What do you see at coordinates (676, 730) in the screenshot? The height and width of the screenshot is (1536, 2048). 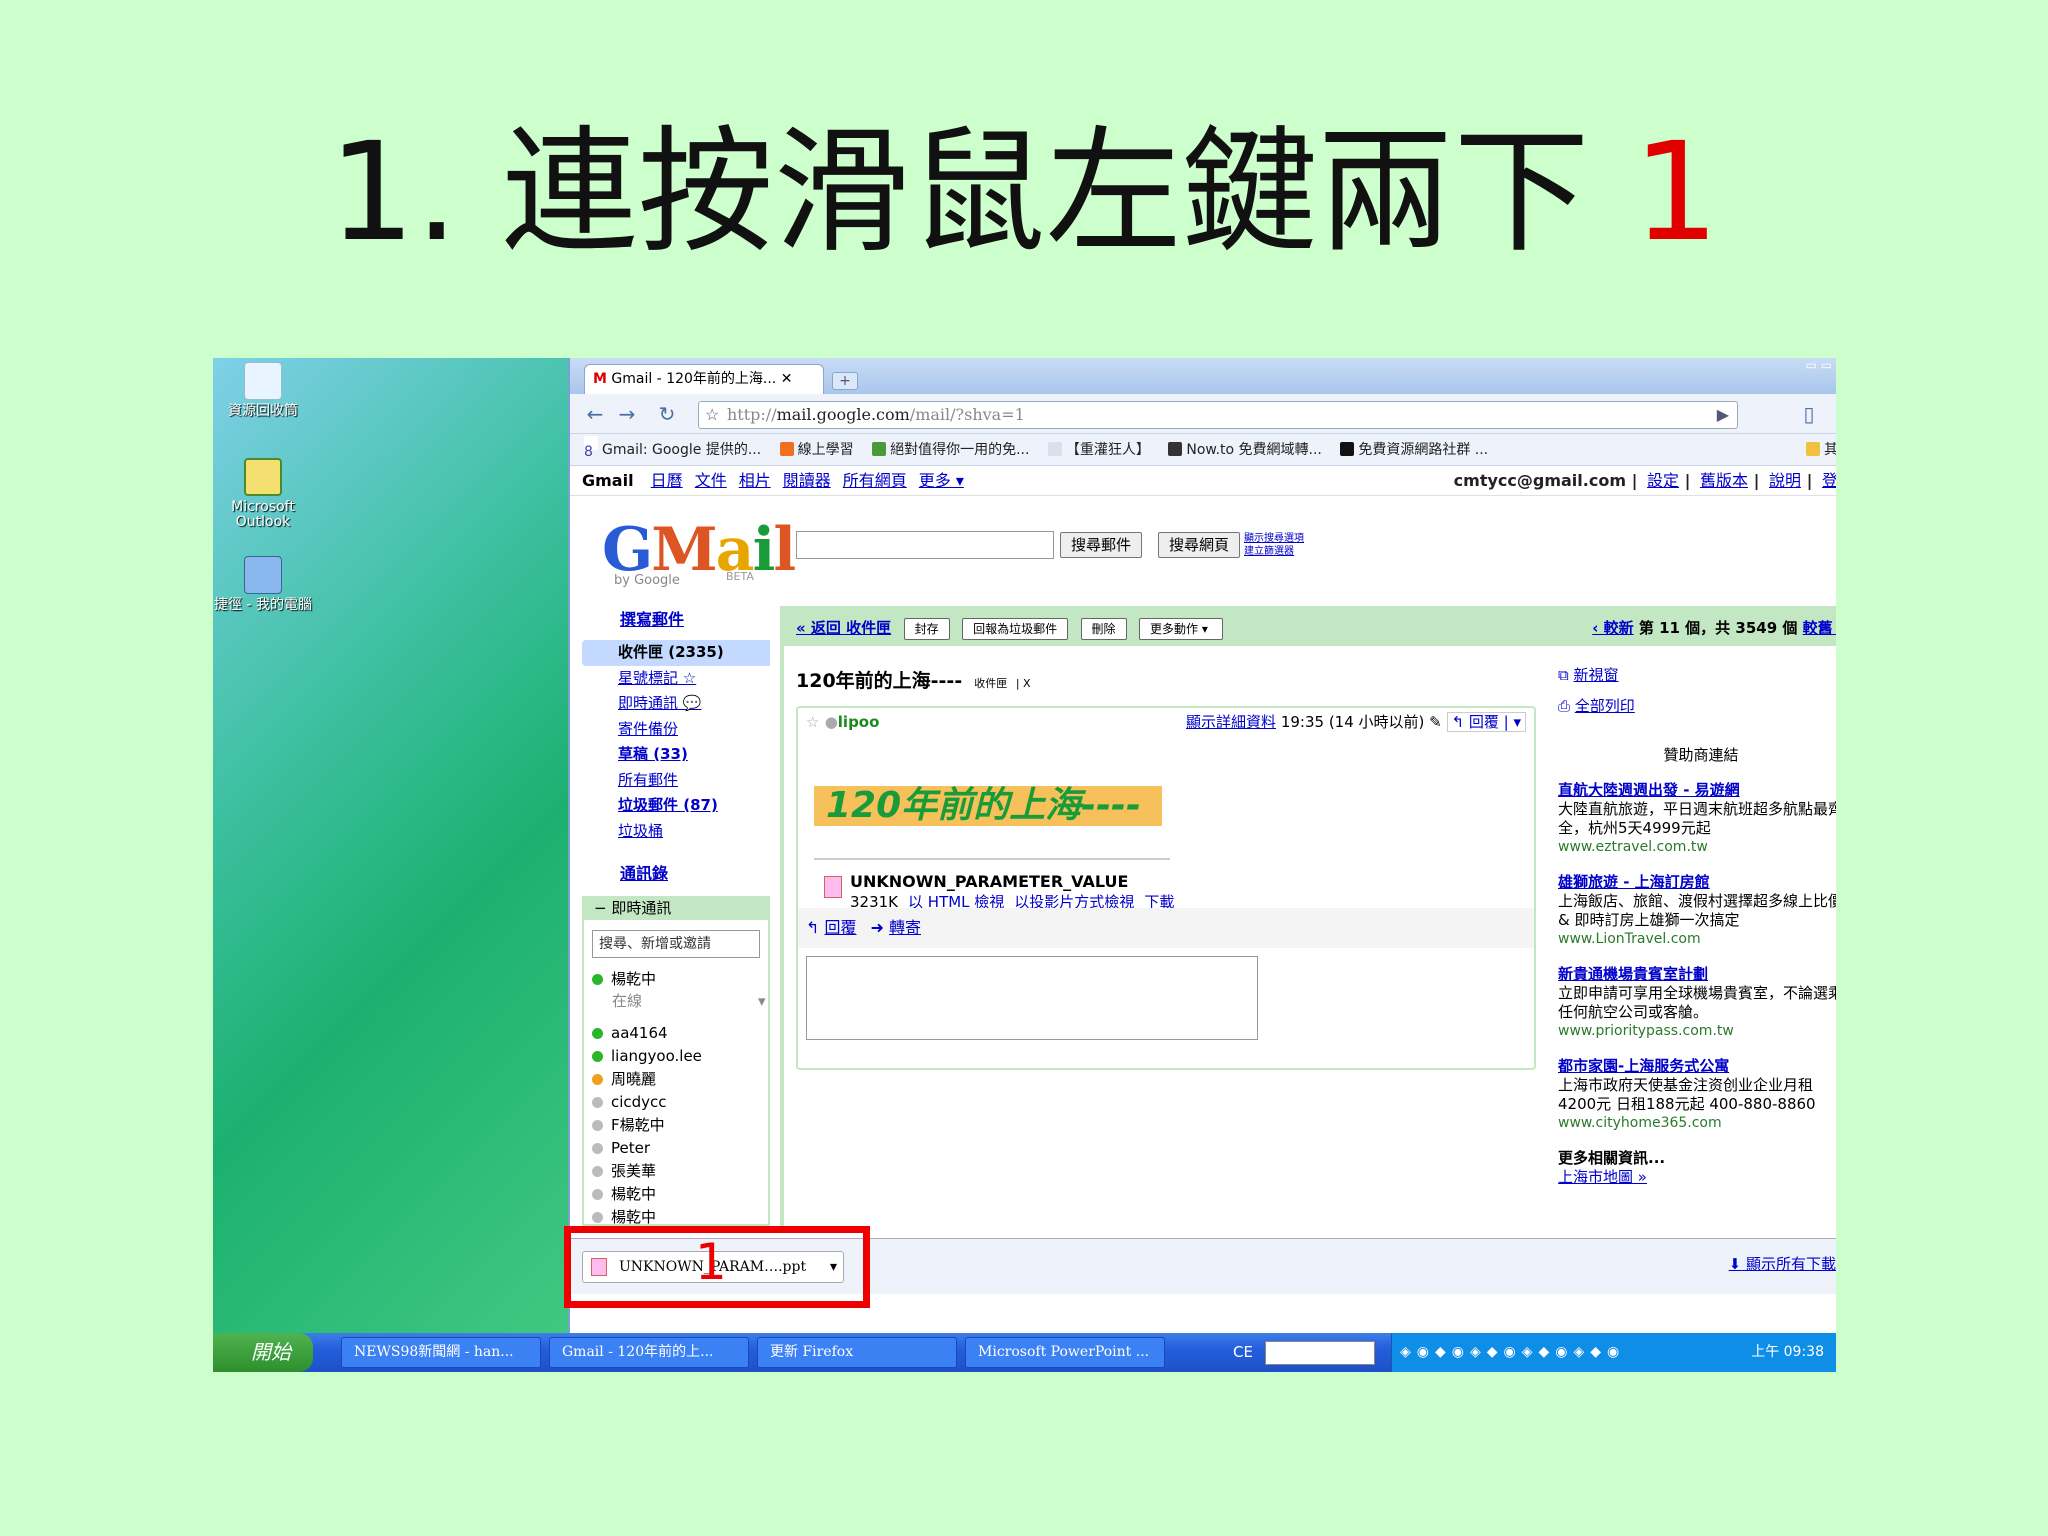 I see `nav-sent: 寄件備份` at bounding box center [676, 730].